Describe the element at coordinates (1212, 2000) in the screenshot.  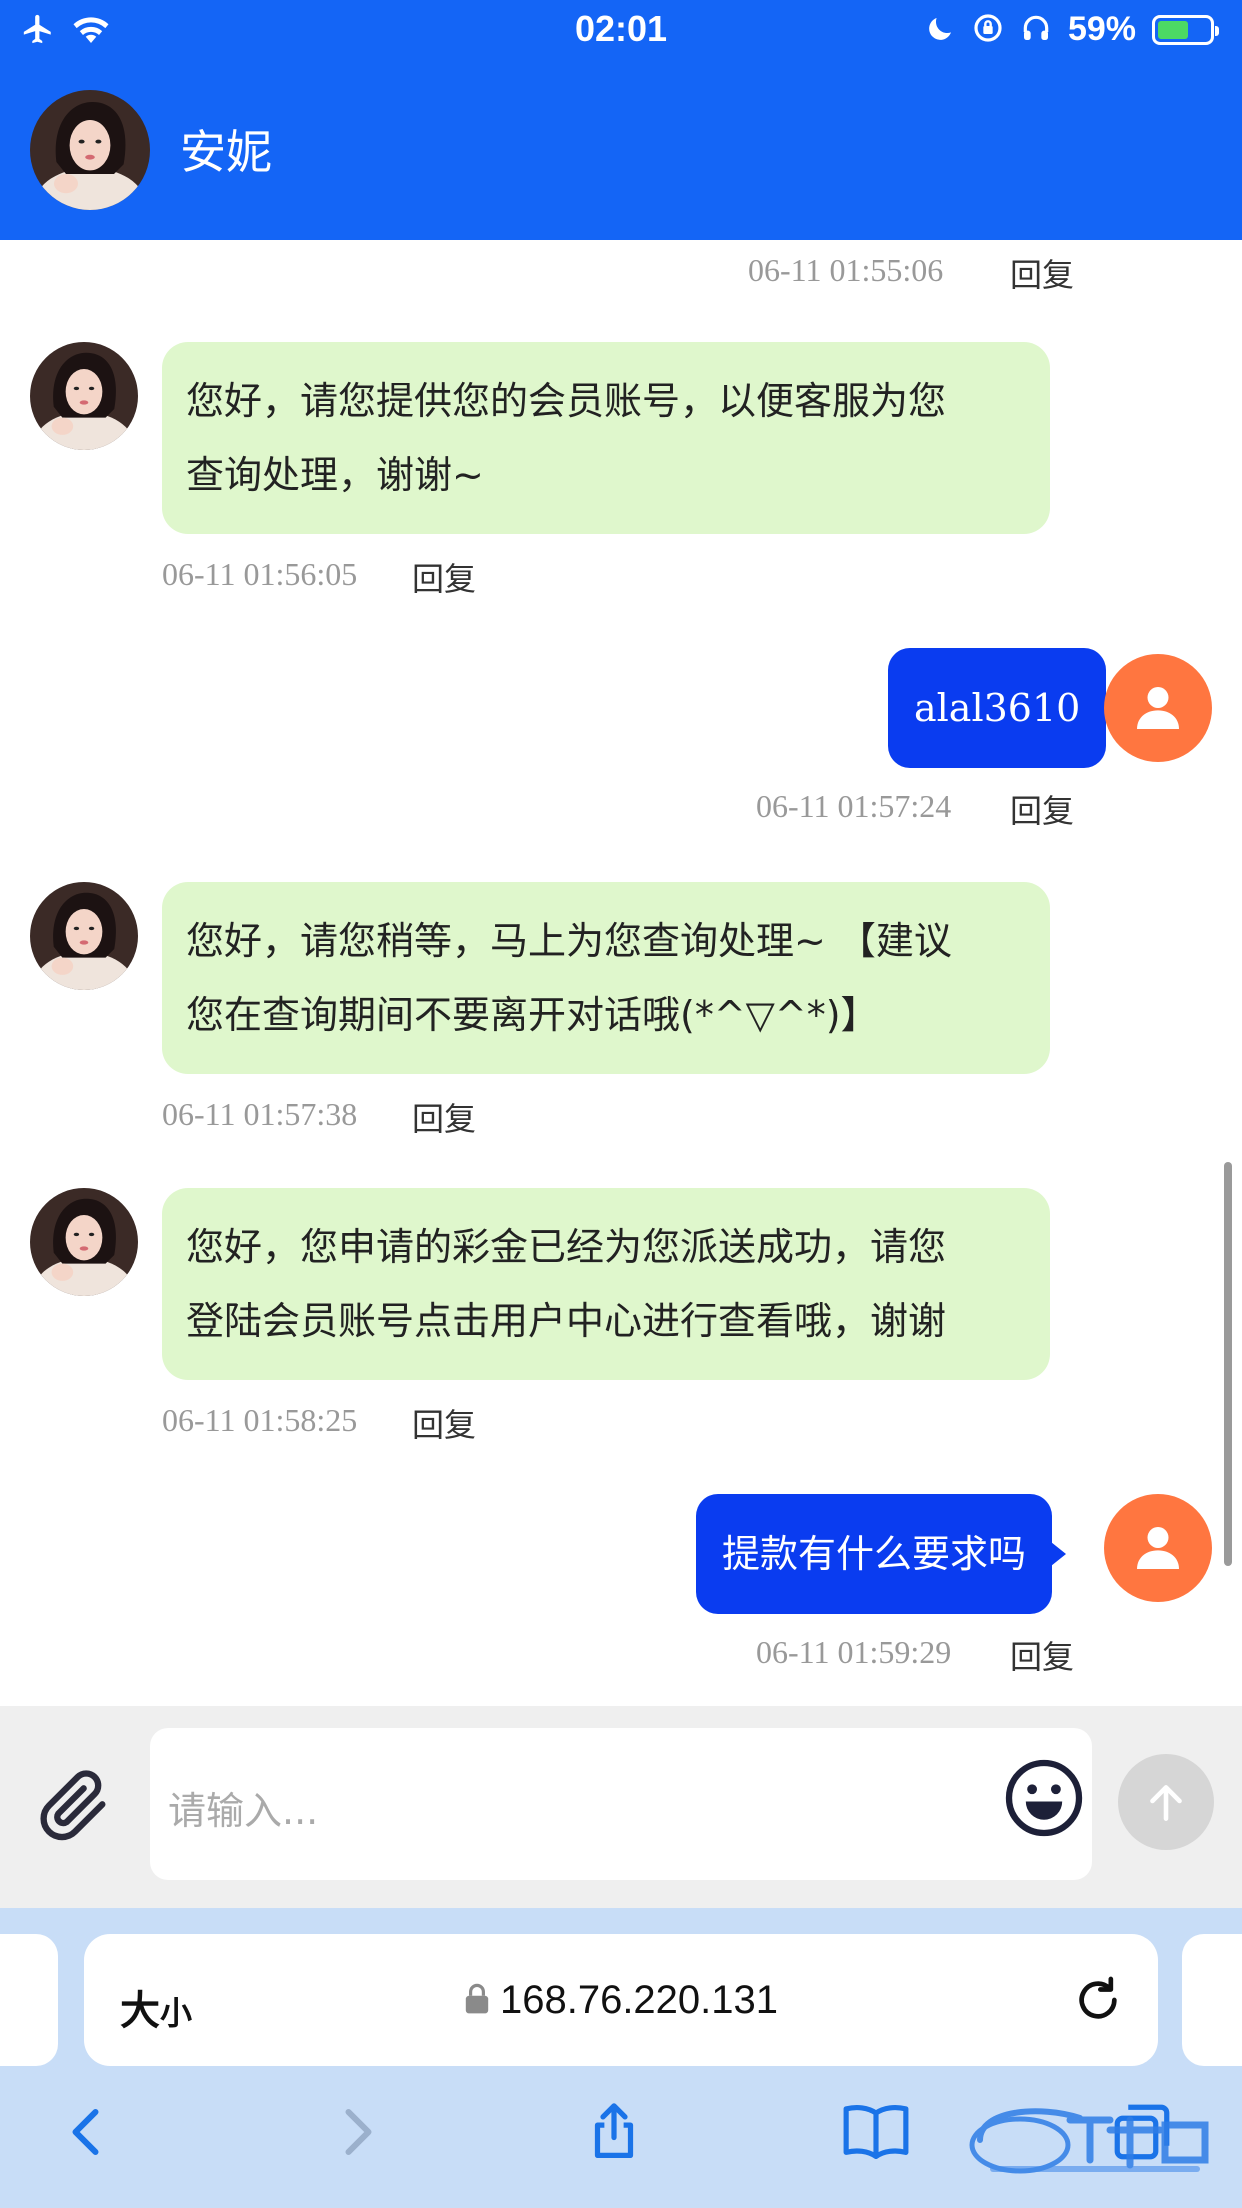
I see `next-tab-edge` at that location.